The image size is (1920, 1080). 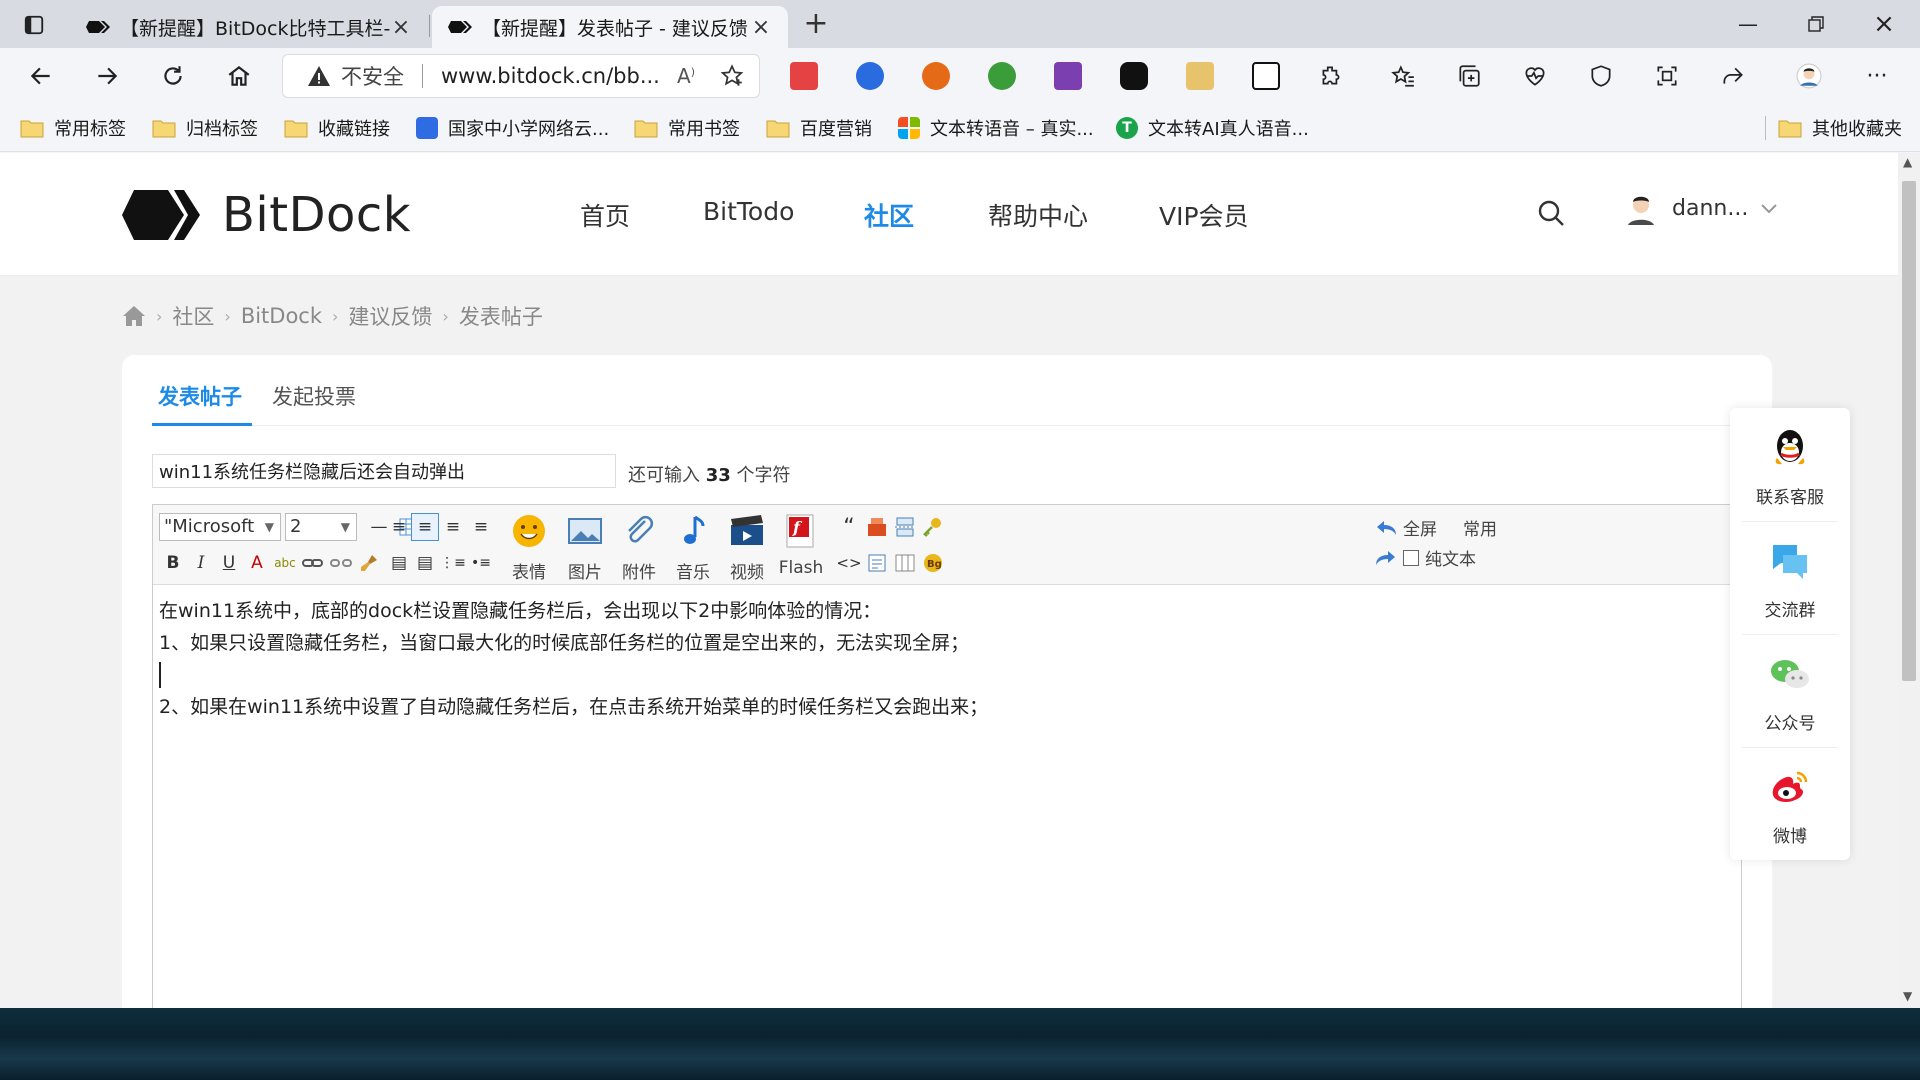 I want to click on background-color-button: Bg, so click(x=933, y=563).